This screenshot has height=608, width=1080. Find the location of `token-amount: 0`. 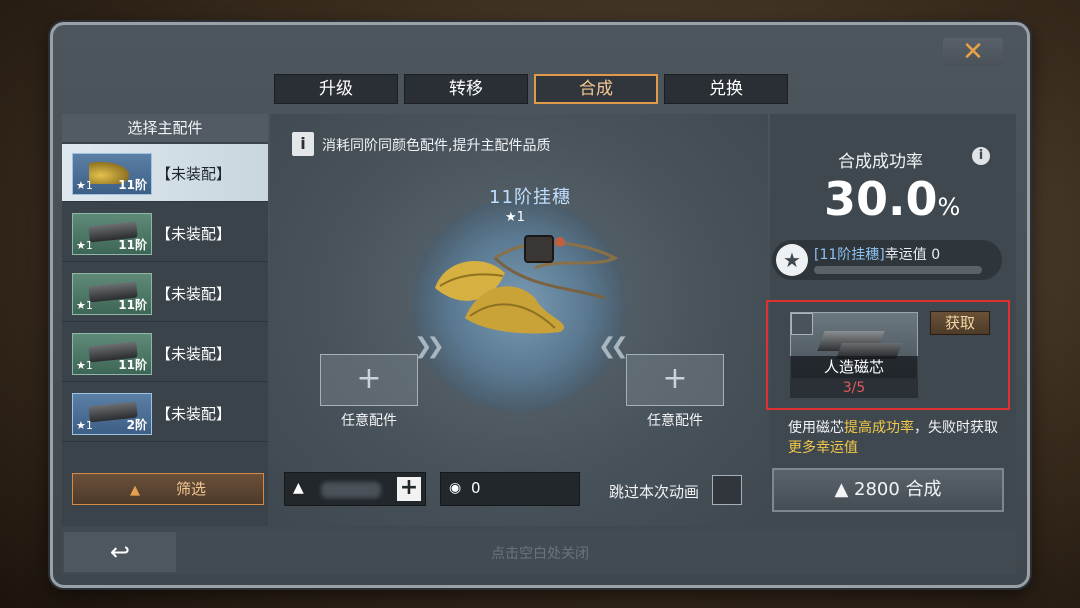

token-amount: 0 is located at coordinates (476, 488).